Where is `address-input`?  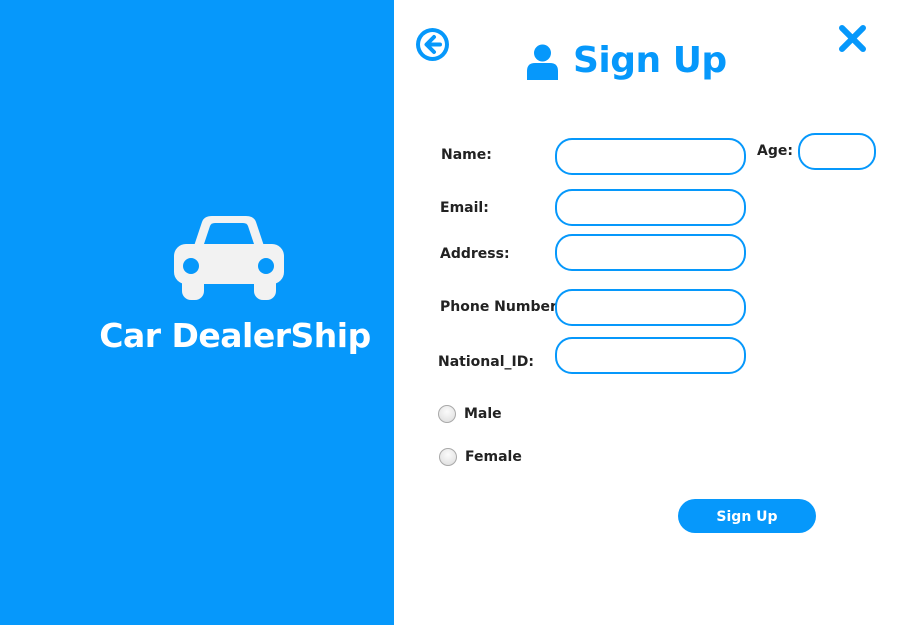 address-input is located at coordinates (650, 252).